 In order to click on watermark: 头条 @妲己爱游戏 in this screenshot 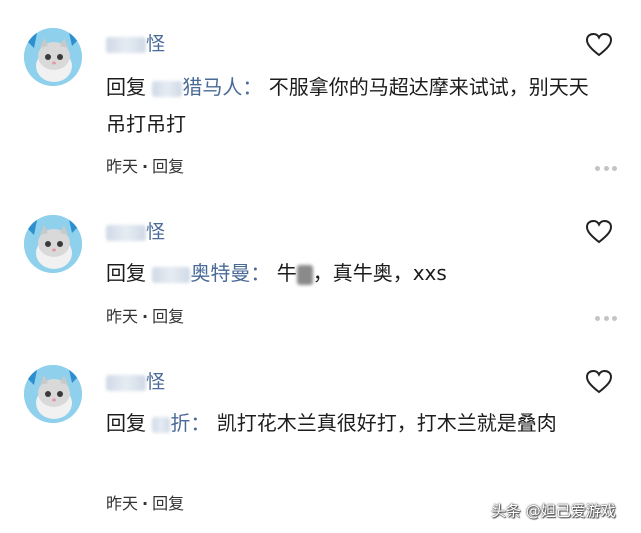, I will do `click(553, 511)`.